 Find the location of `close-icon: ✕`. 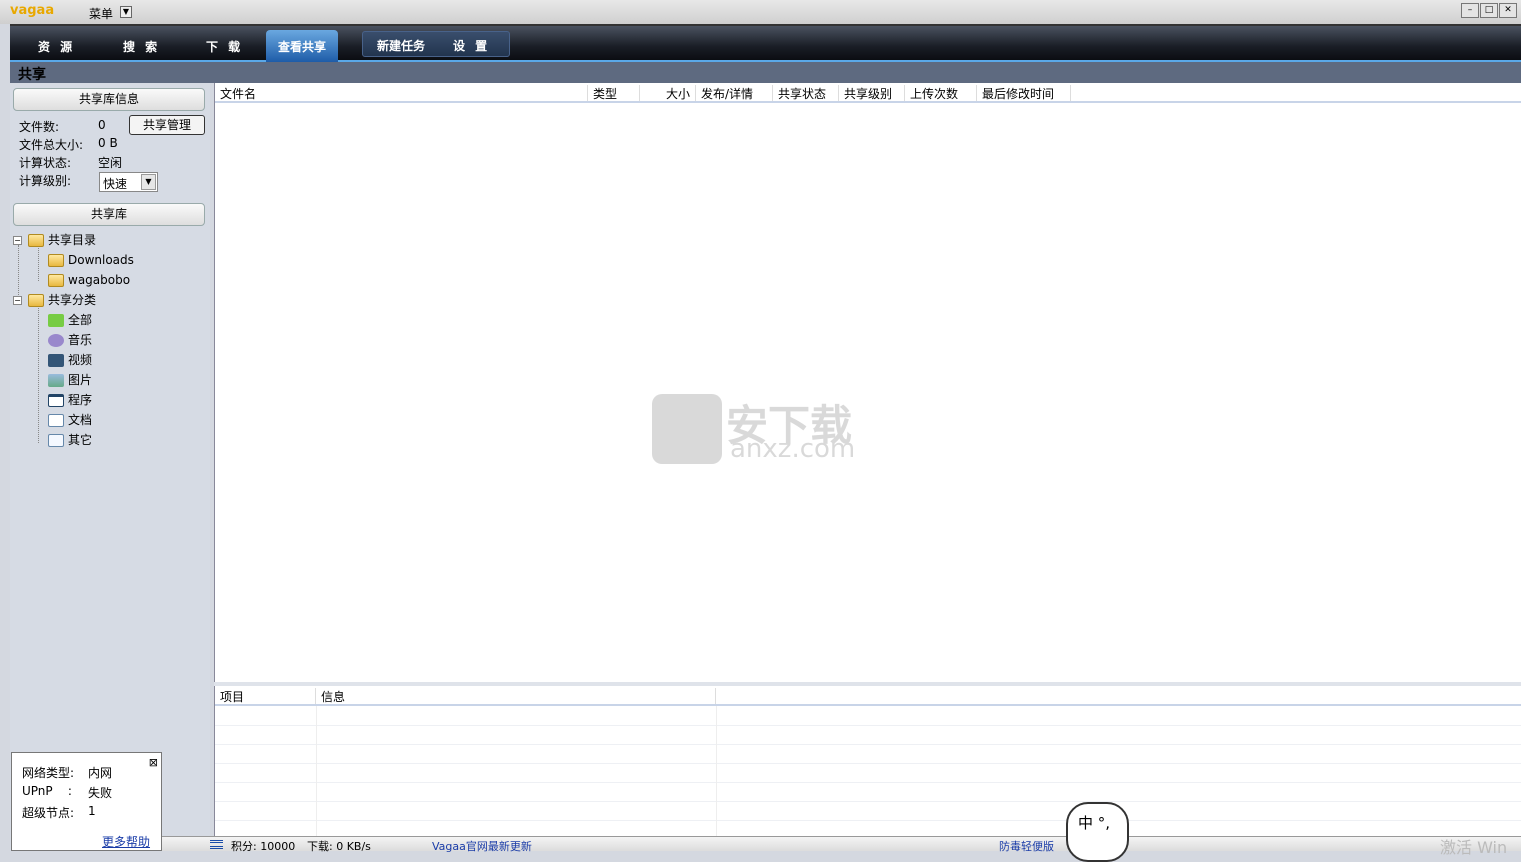

close-icon: ✕ is located at coordinates (1508, 10).